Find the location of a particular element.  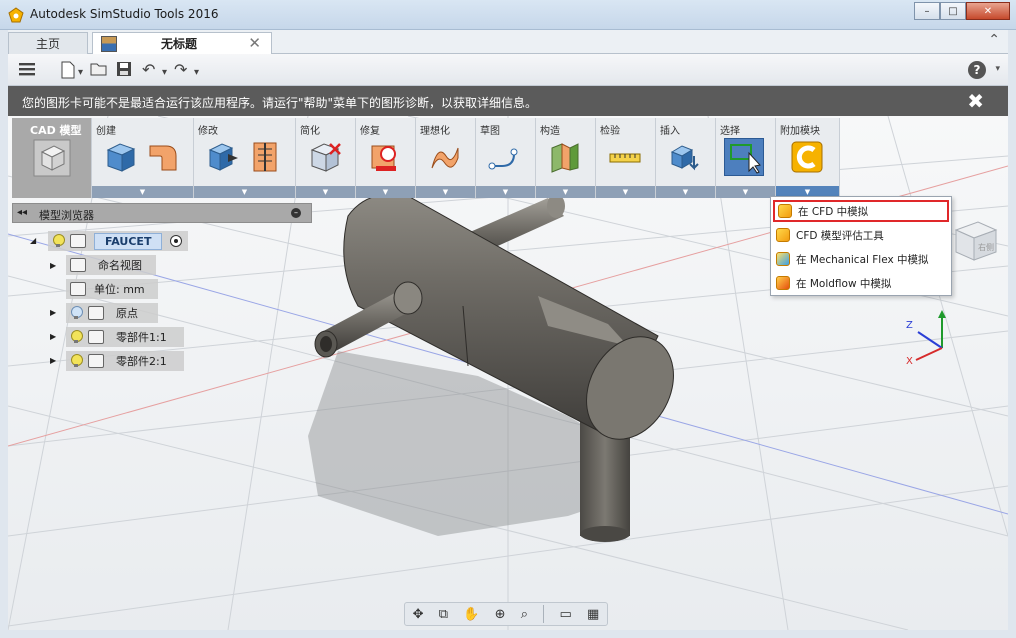

redo-dropdown-icon: ▾ is located at coordinates (196, 73).